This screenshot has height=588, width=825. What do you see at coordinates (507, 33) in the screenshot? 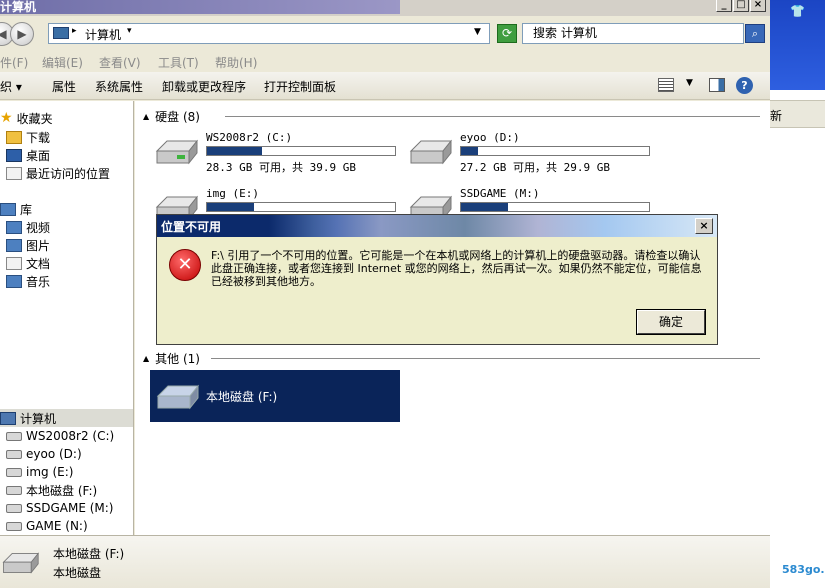
I see `refresh-button: ⟳` at bounding box center [507, 33].